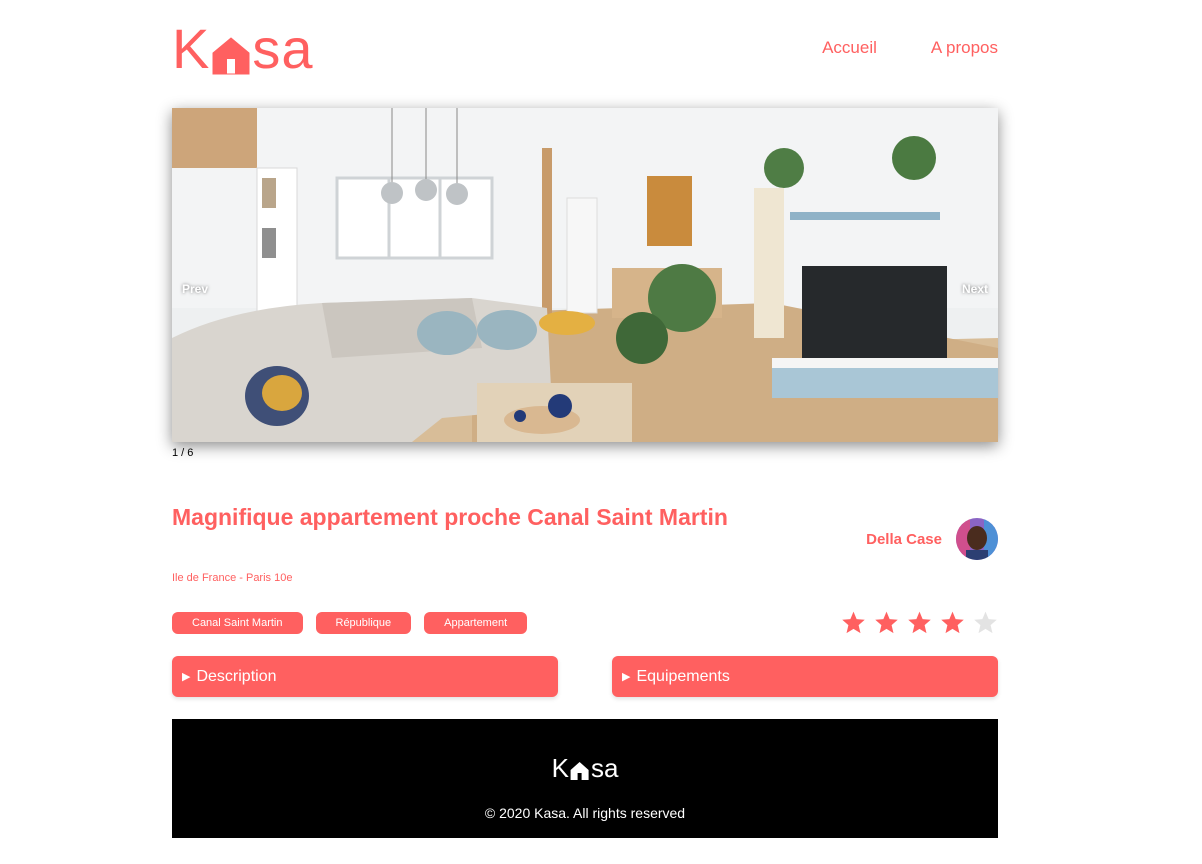 Image resolution: width=1202 pixels, height=864 pixels. I want to click on header: K sa Accueil A propos, so click(585, 48).